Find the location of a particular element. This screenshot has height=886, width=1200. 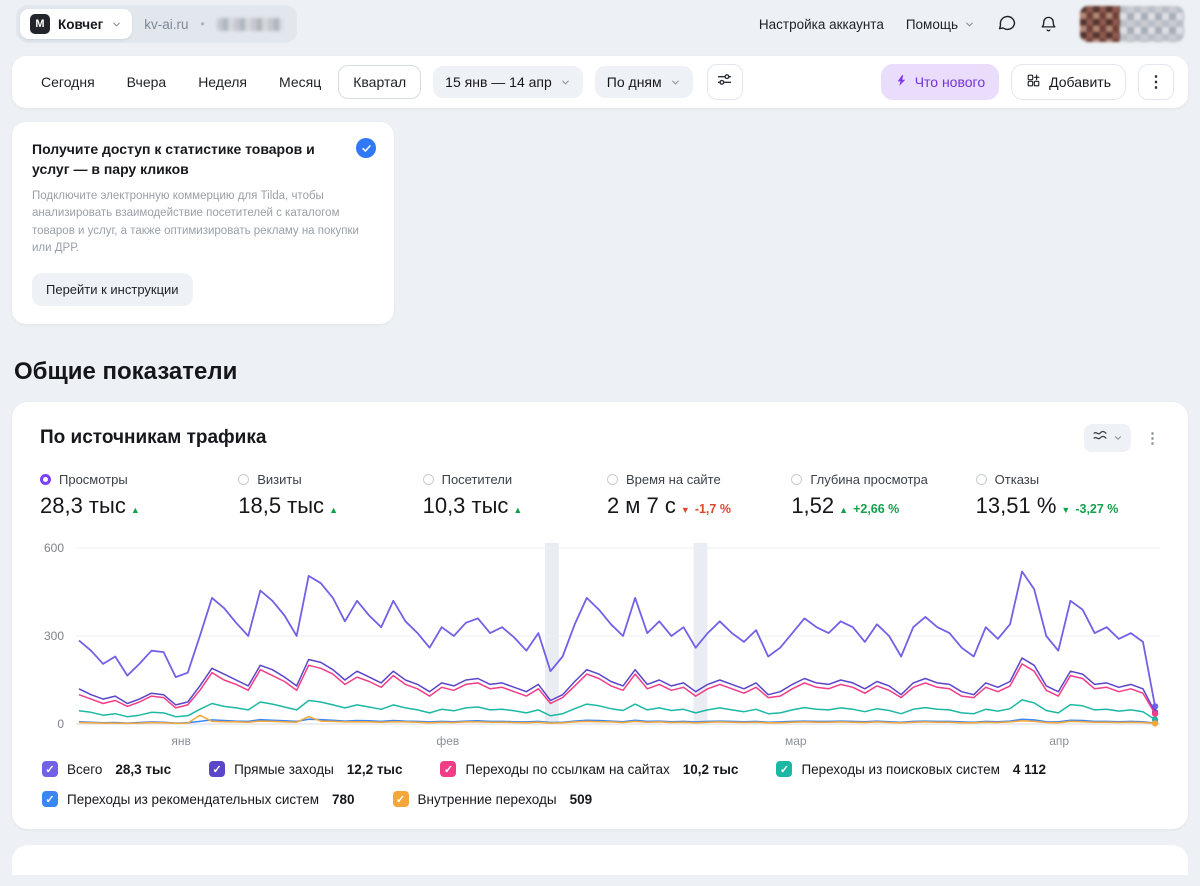

trend-delta: +2,66 % is located at coordinates (876, 509).